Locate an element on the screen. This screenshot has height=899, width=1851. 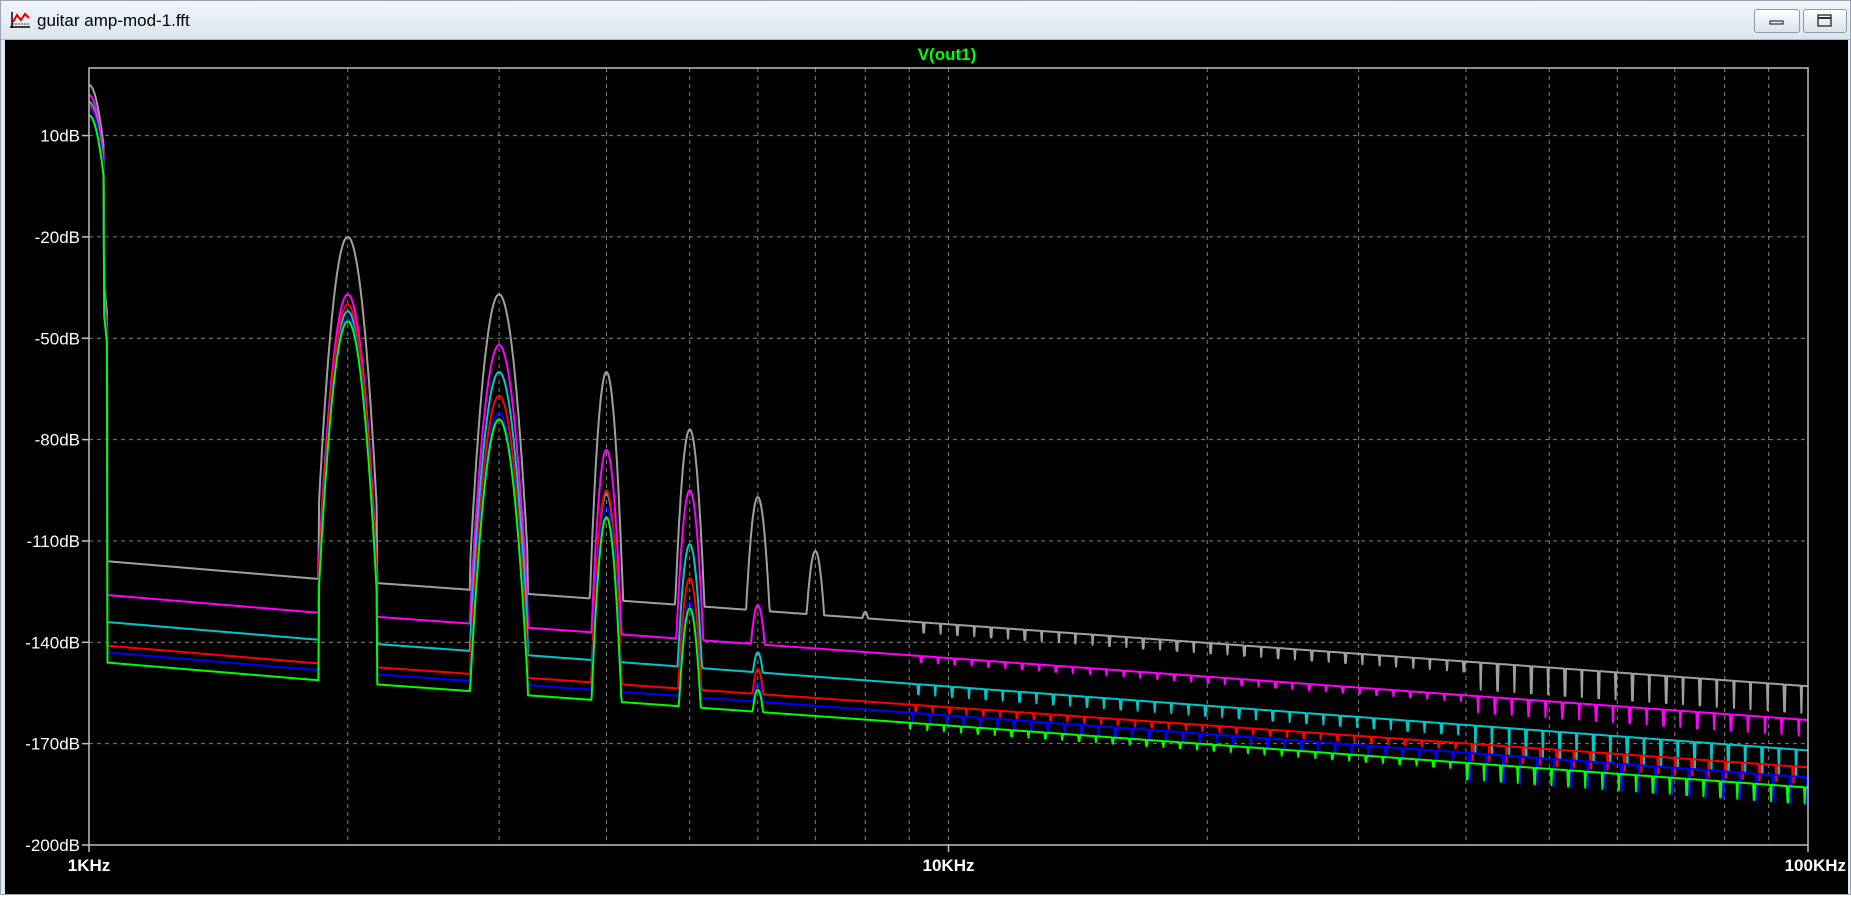
minimize-icon is located at coordinates (1776, 22).